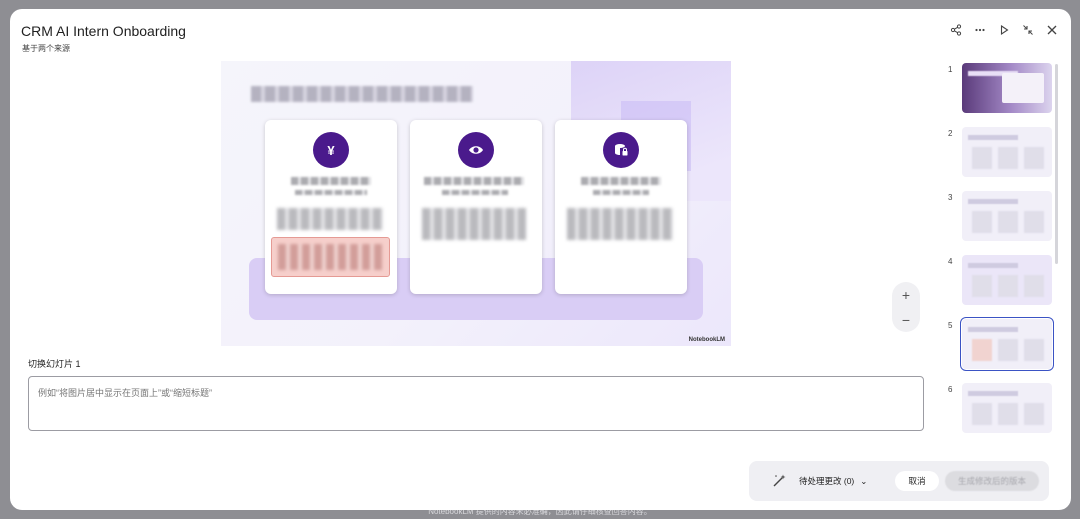 The width and height of the screenshot is (1080, 519). Describe the element at coordinates (950, 69) in the screenshot. I see `thumbnail-number: 1` at that location.